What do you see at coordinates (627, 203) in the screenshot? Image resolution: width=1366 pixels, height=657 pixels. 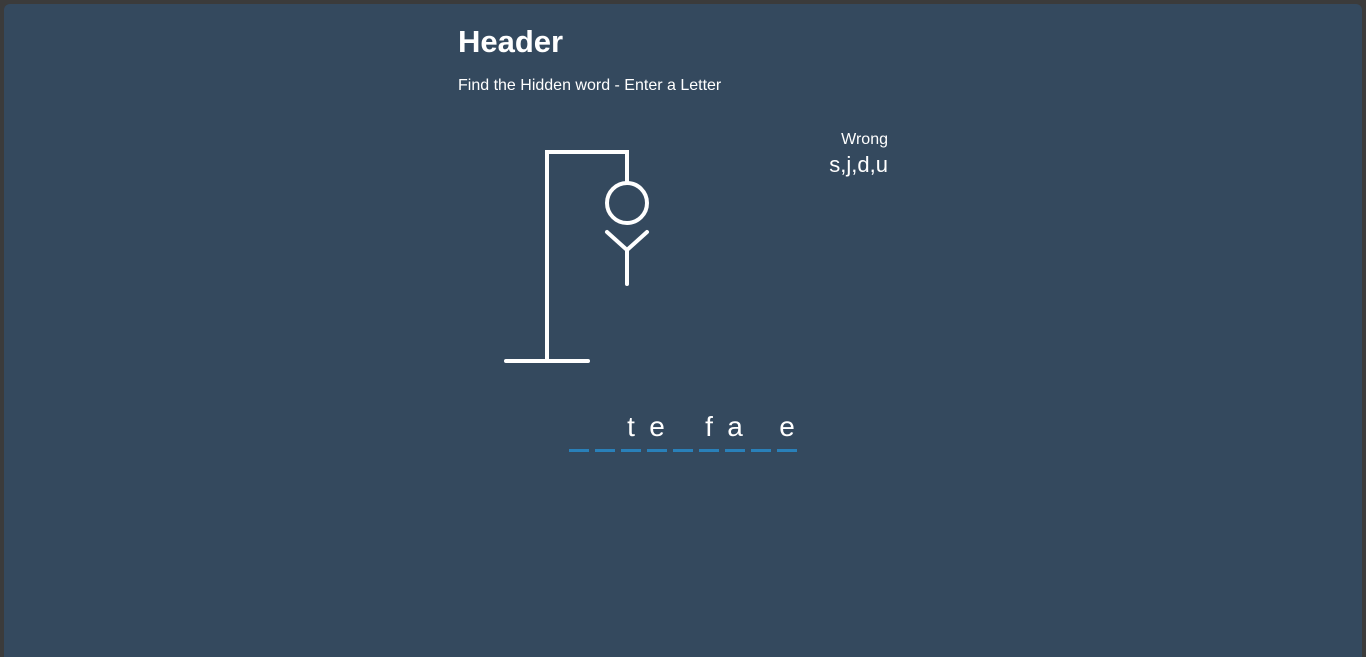 I see `hangman-head` at bounding box center [627, 203].